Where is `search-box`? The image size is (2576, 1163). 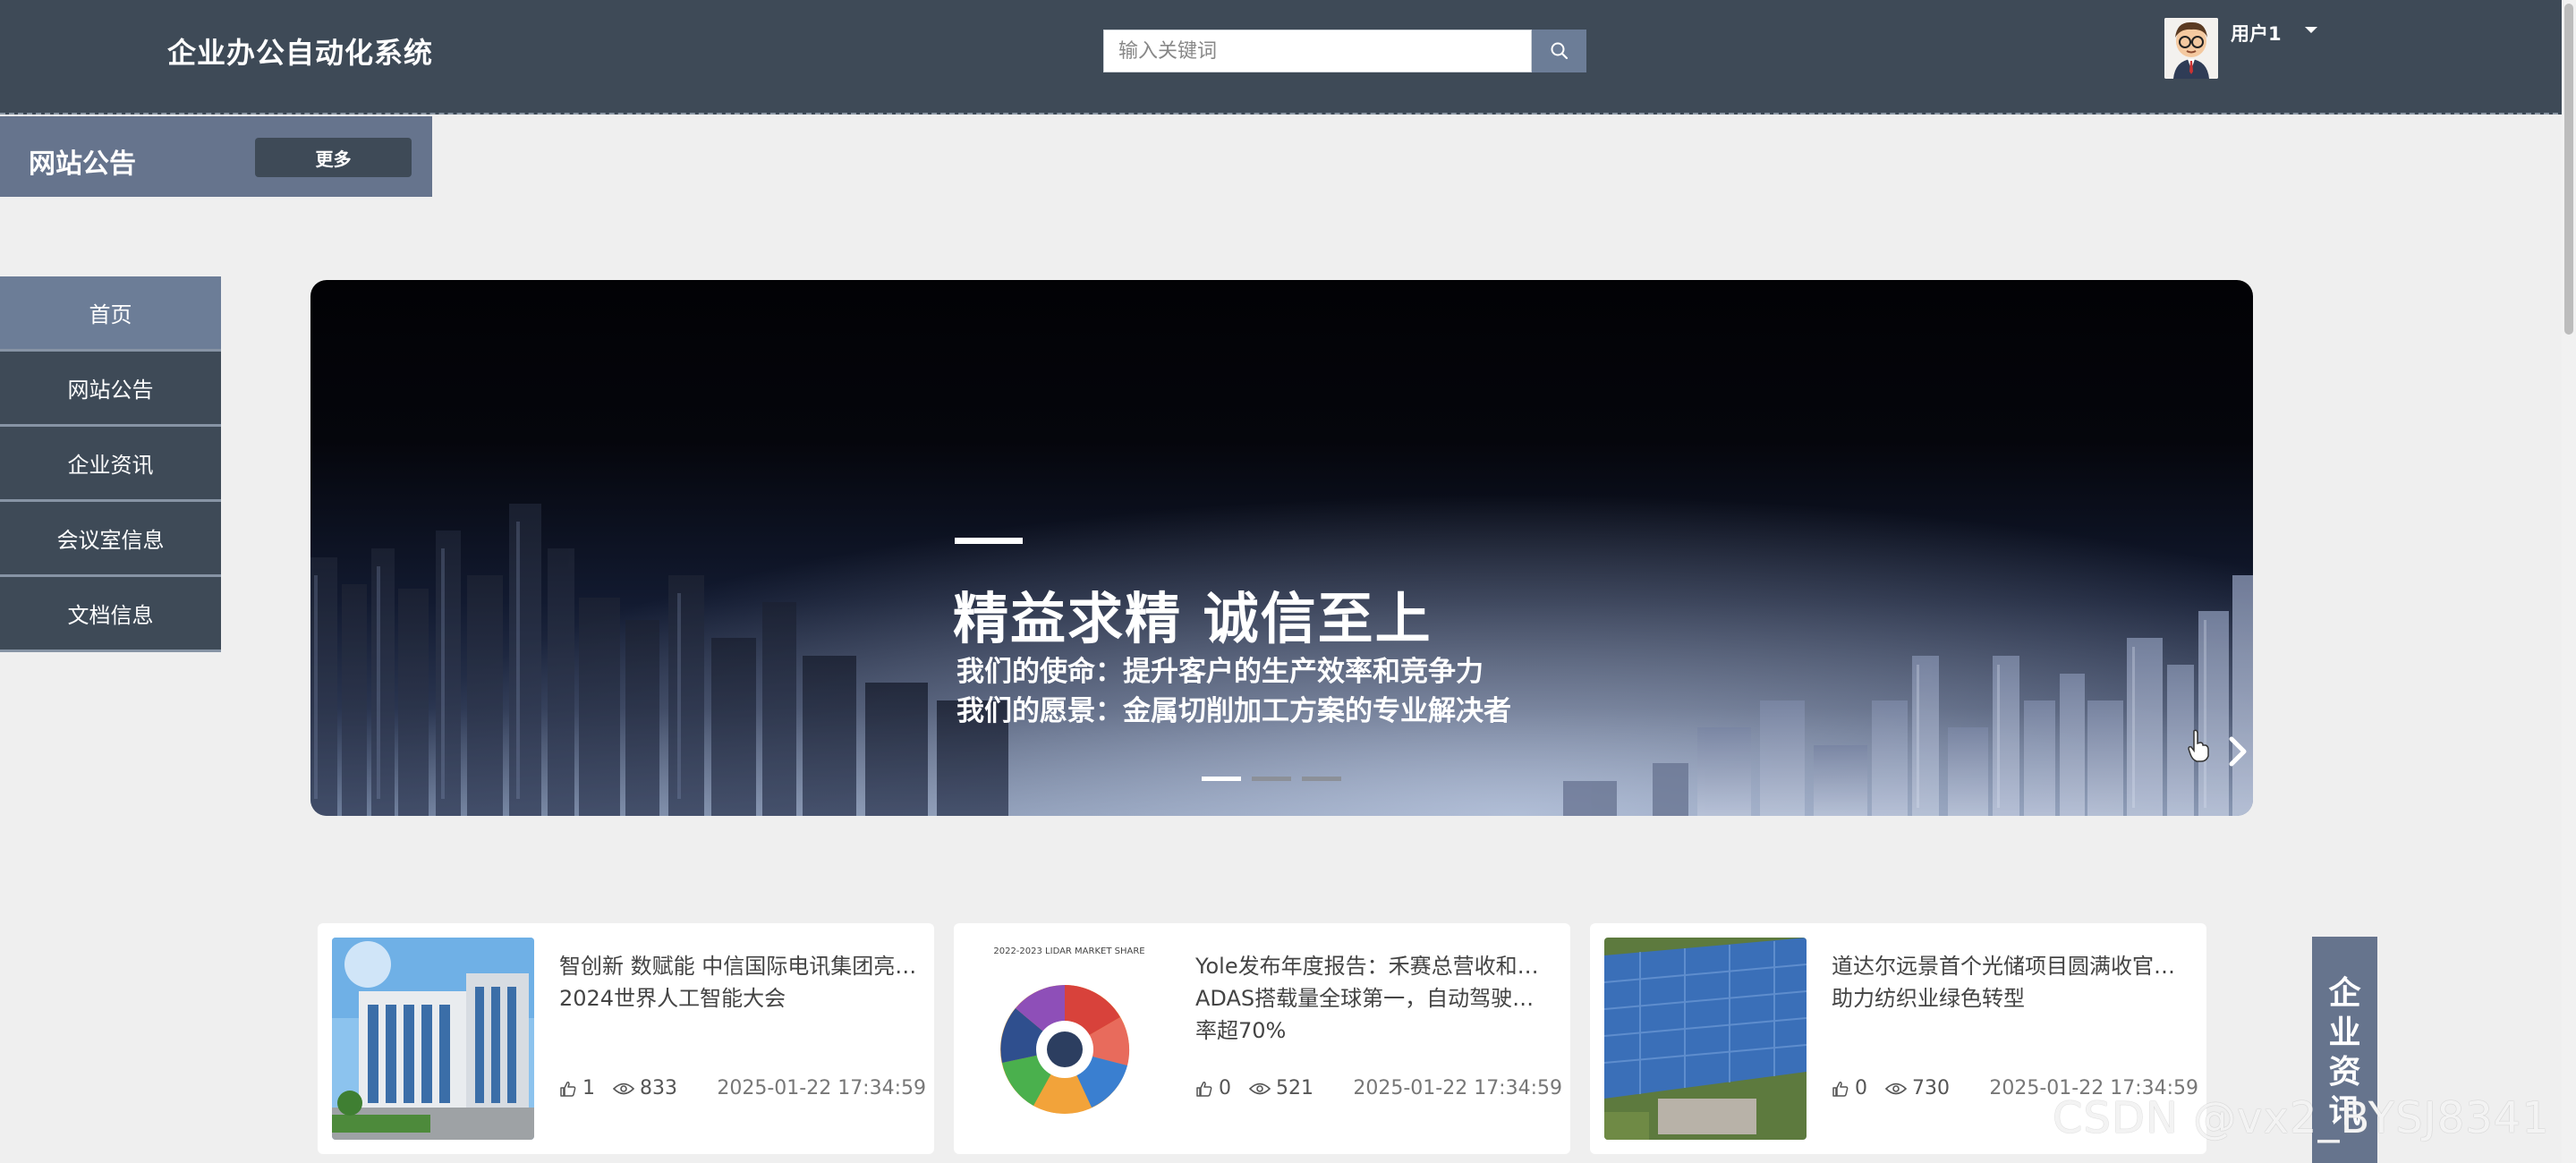 search-box is located at coordinates (1344, 51).